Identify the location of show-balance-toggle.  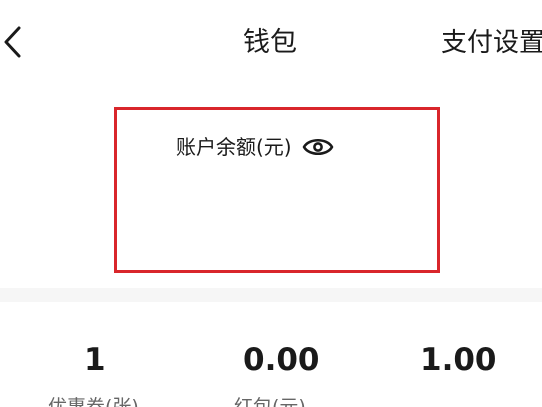
(318, 147).